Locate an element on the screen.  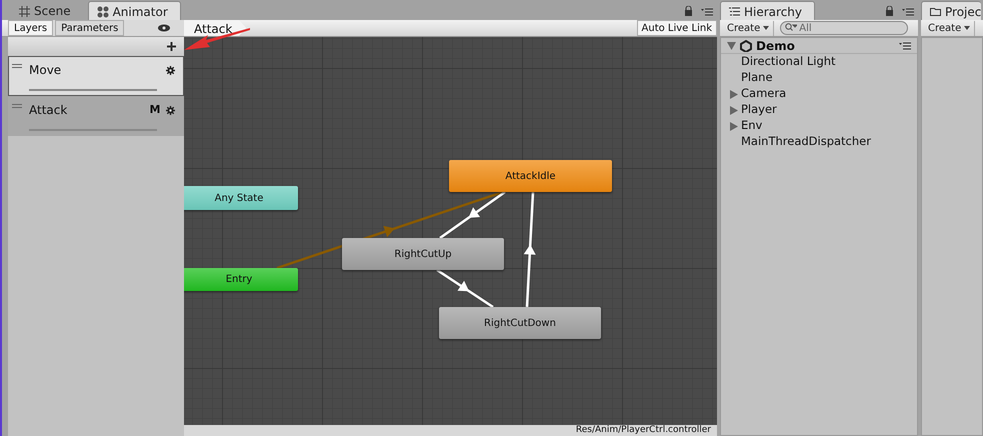
nodes-icon is located at coordinates (102, 12).